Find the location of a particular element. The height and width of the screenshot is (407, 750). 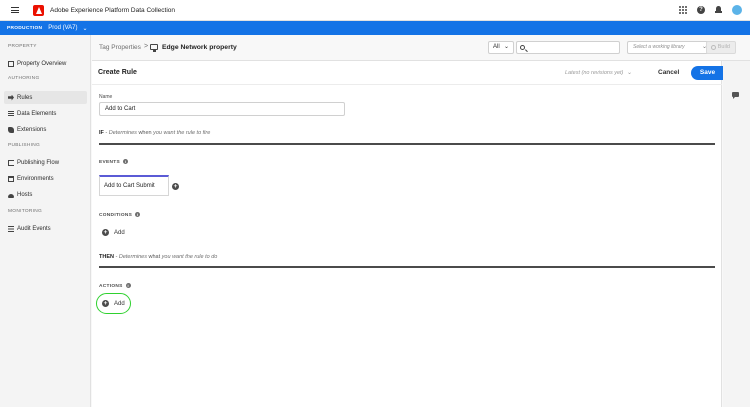

sidebar-item-property-overview: Property Overview is located at coordinates (45, 63).